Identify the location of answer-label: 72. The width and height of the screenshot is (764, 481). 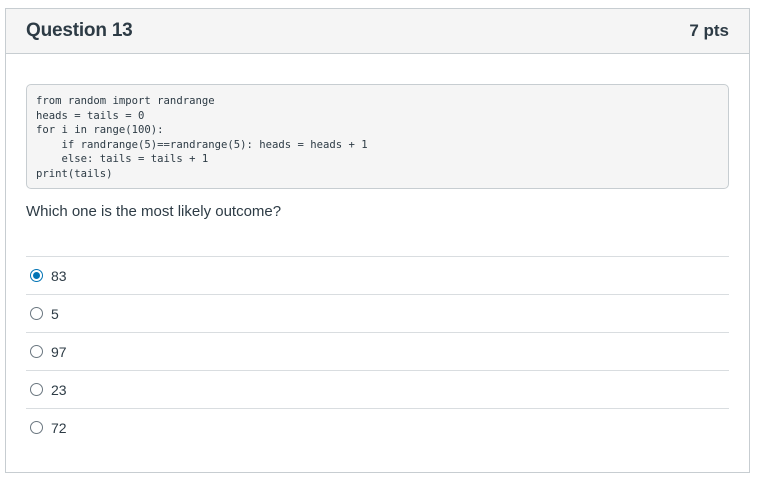
(59, 427).